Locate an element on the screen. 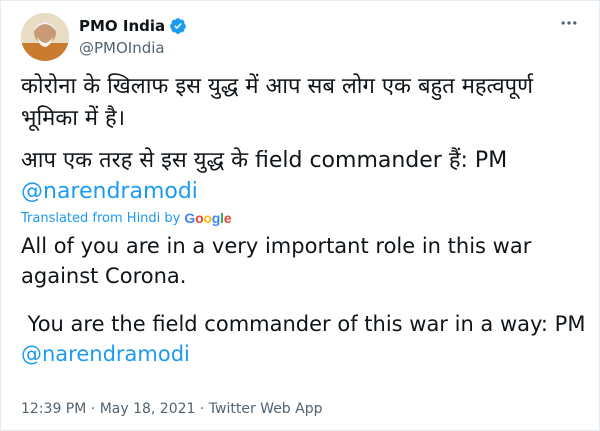 This screenshot has height=431, width=600. more-options-button is located at coordinates (569, 23).